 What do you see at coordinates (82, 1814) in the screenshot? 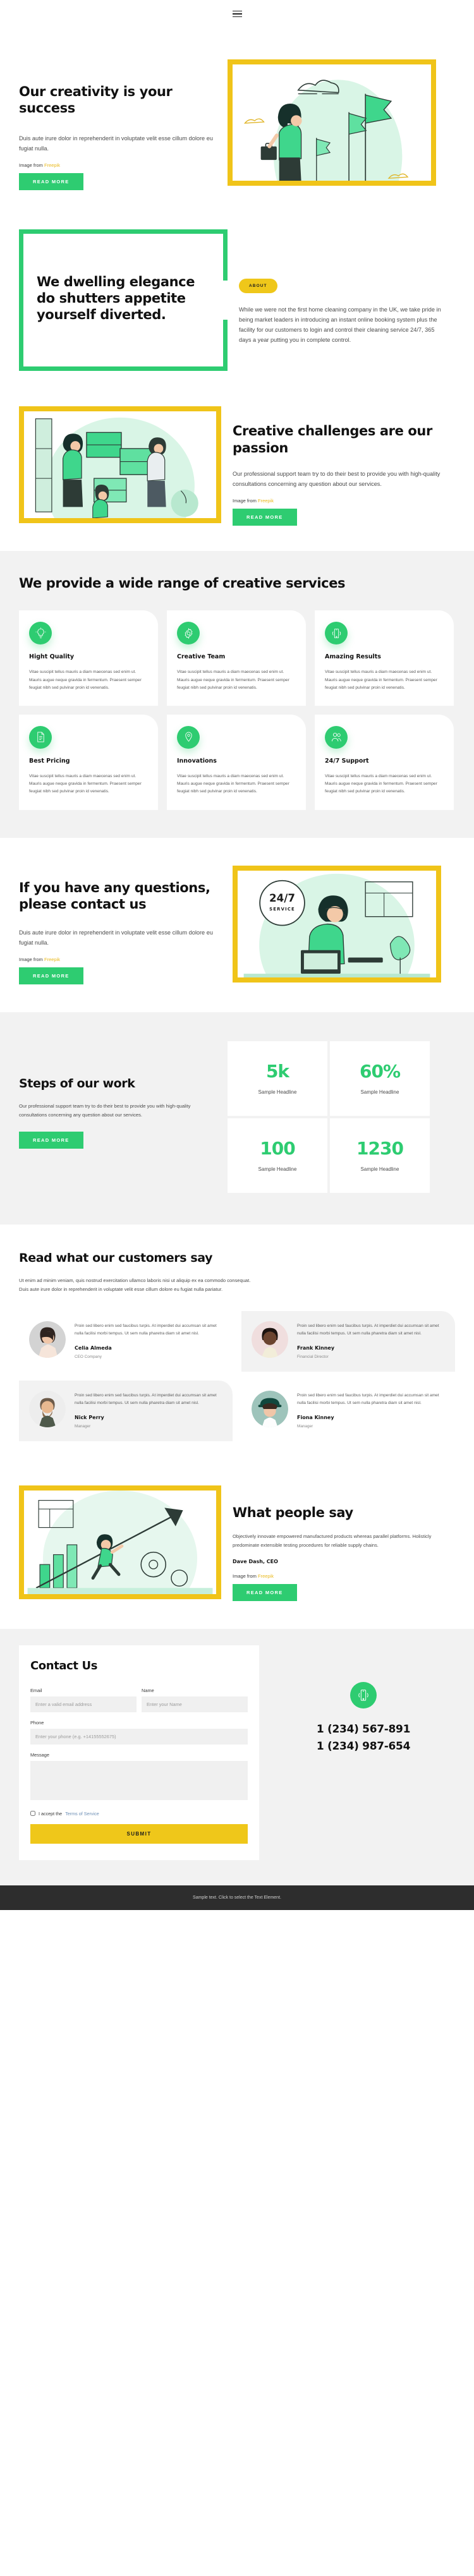
I see `terms-of-service-link: Terms of Service` at bounding box center [82, 1814].